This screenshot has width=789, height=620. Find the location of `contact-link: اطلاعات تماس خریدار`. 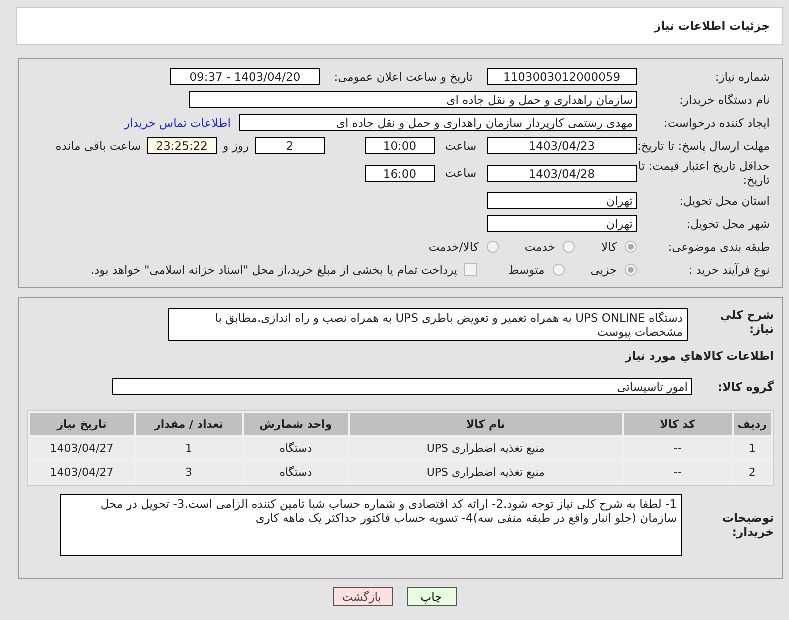

contact-link: اطلاعات تماس خریدار is located at coordinates (177, 123).